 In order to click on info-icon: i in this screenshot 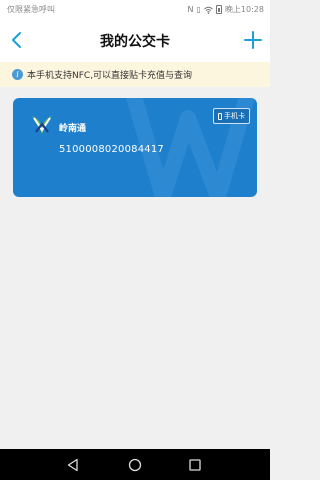, I will do `click(17, 74)`.